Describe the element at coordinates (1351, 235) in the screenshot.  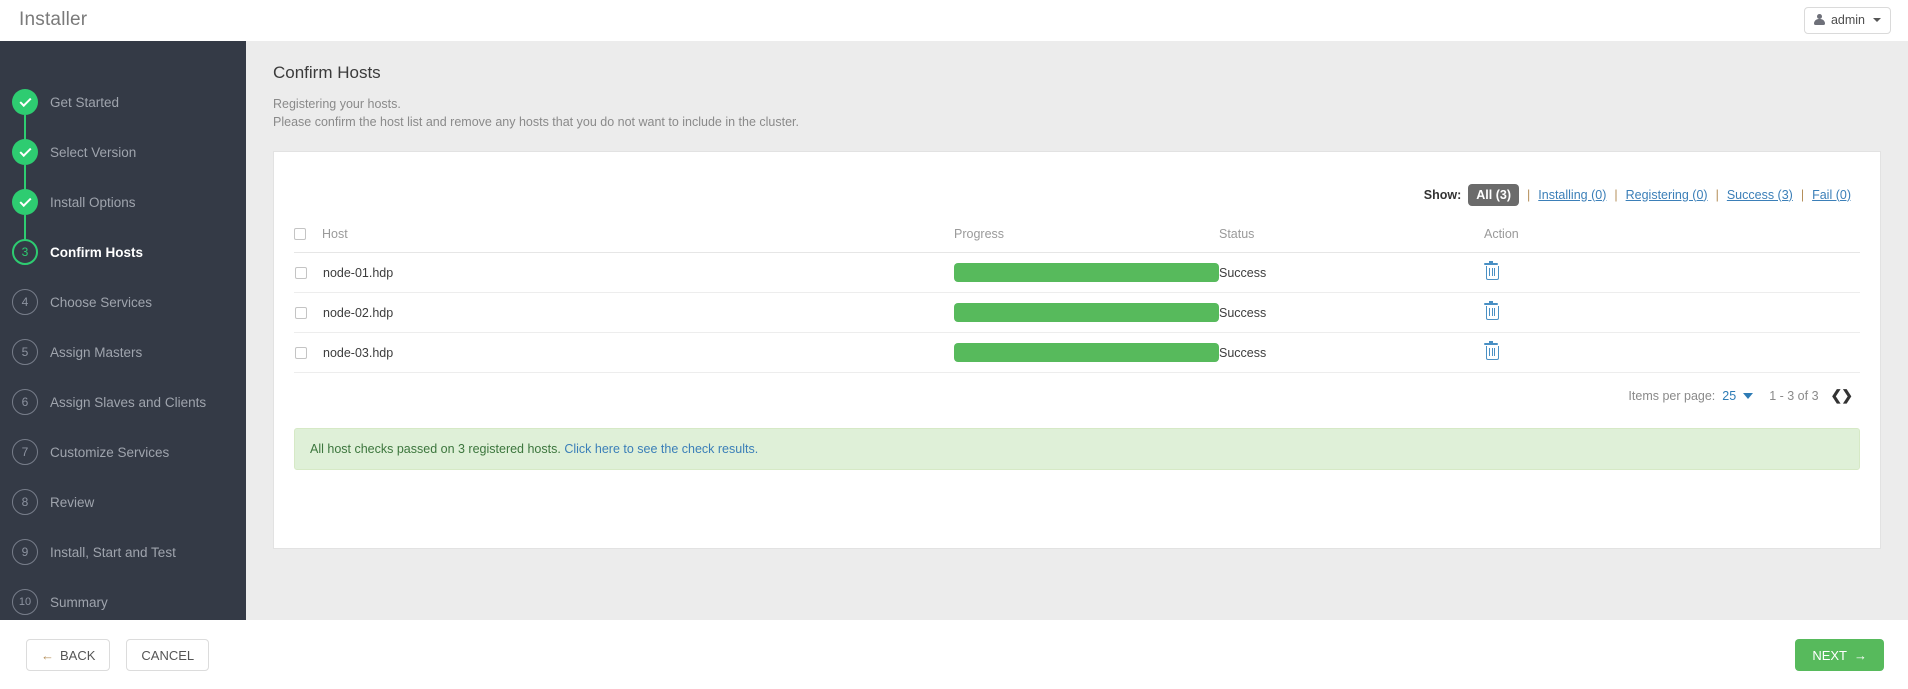
I see `col-header-status: Status` at that location.